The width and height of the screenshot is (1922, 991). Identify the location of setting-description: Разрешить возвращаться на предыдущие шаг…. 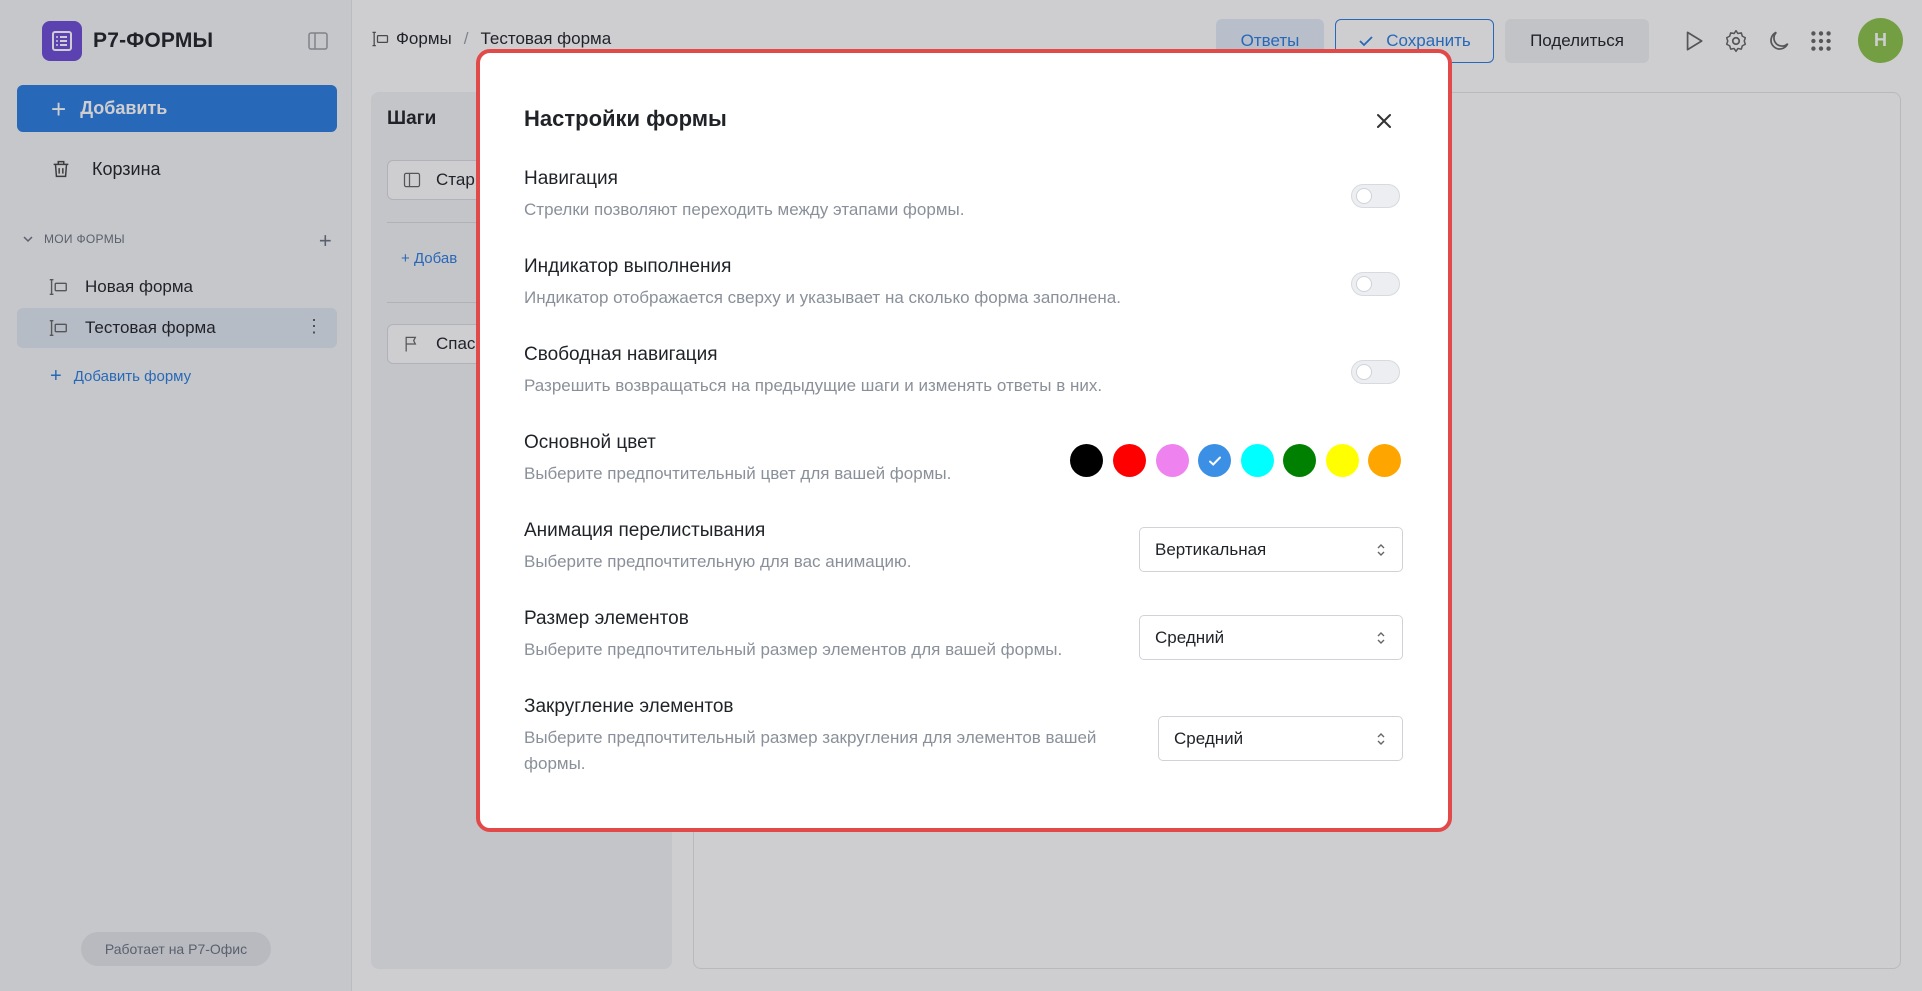
(813, 385).